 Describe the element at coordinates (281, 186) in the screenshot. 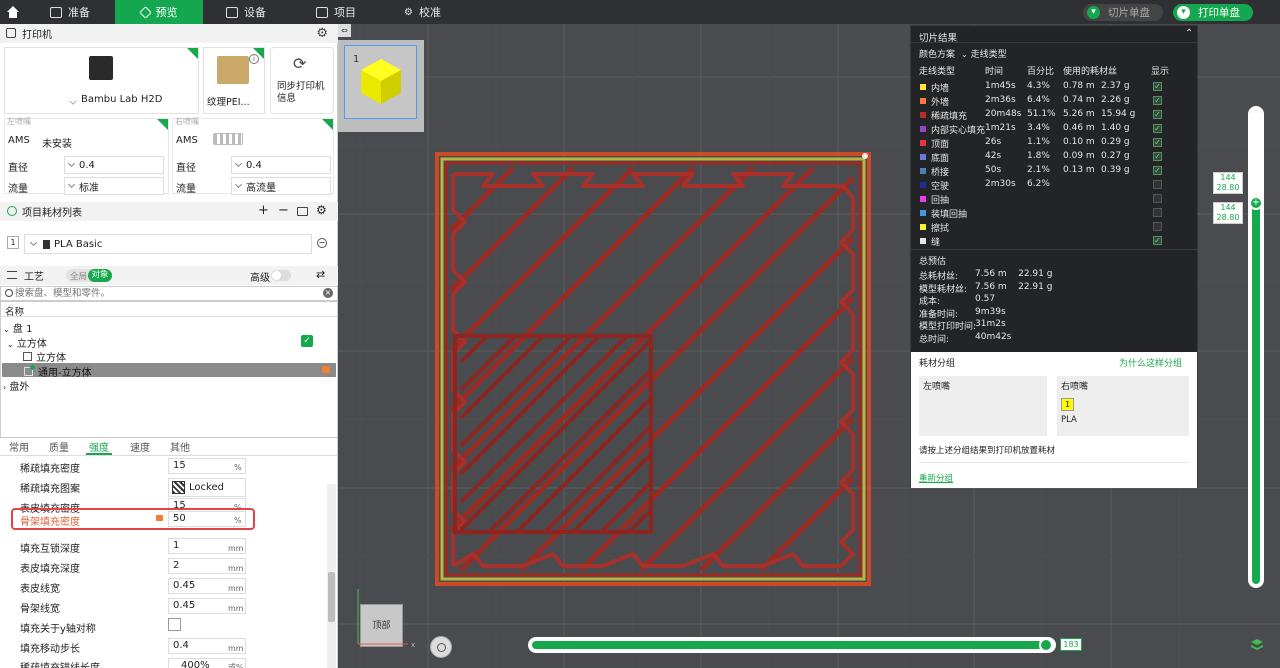

I see `right-nozzle-flow-select: 高流量` at that location.